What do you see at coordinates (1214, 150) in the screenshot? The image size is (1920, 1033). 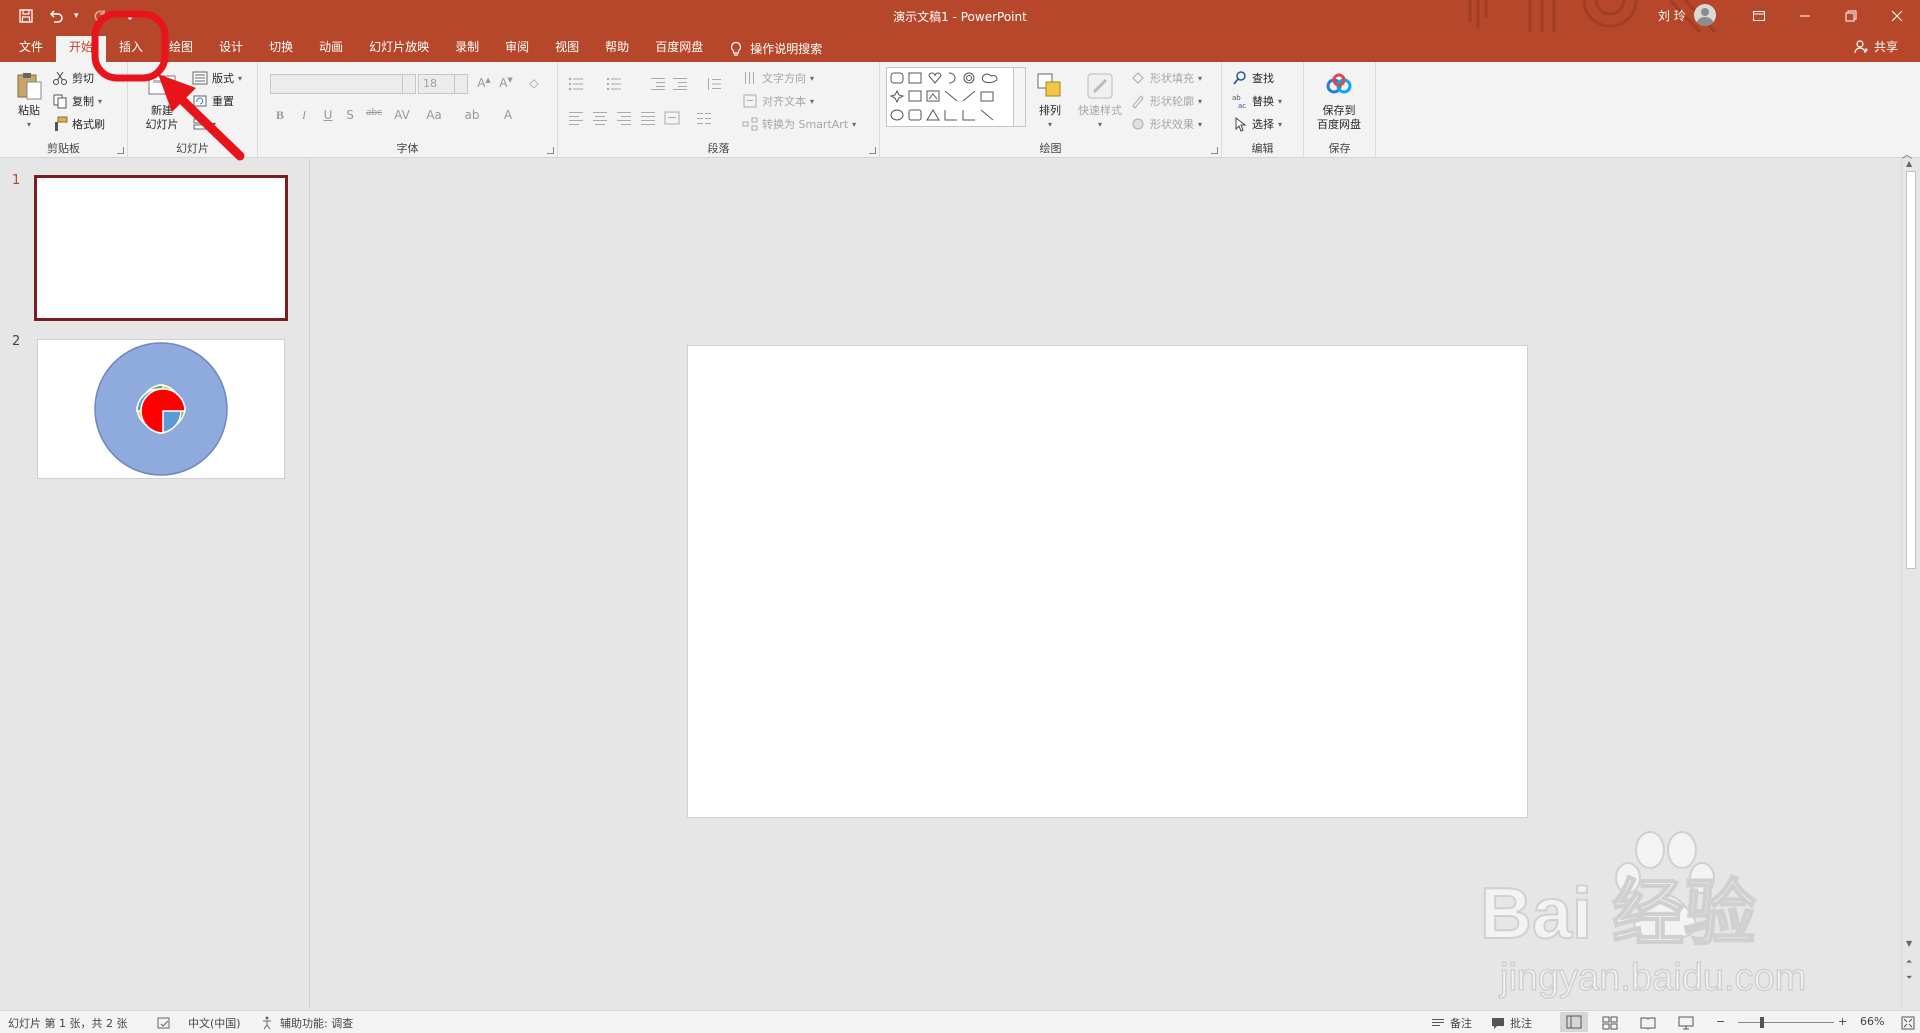 I see `drawing-launcher-icon` at bounding box center [1214, 150].